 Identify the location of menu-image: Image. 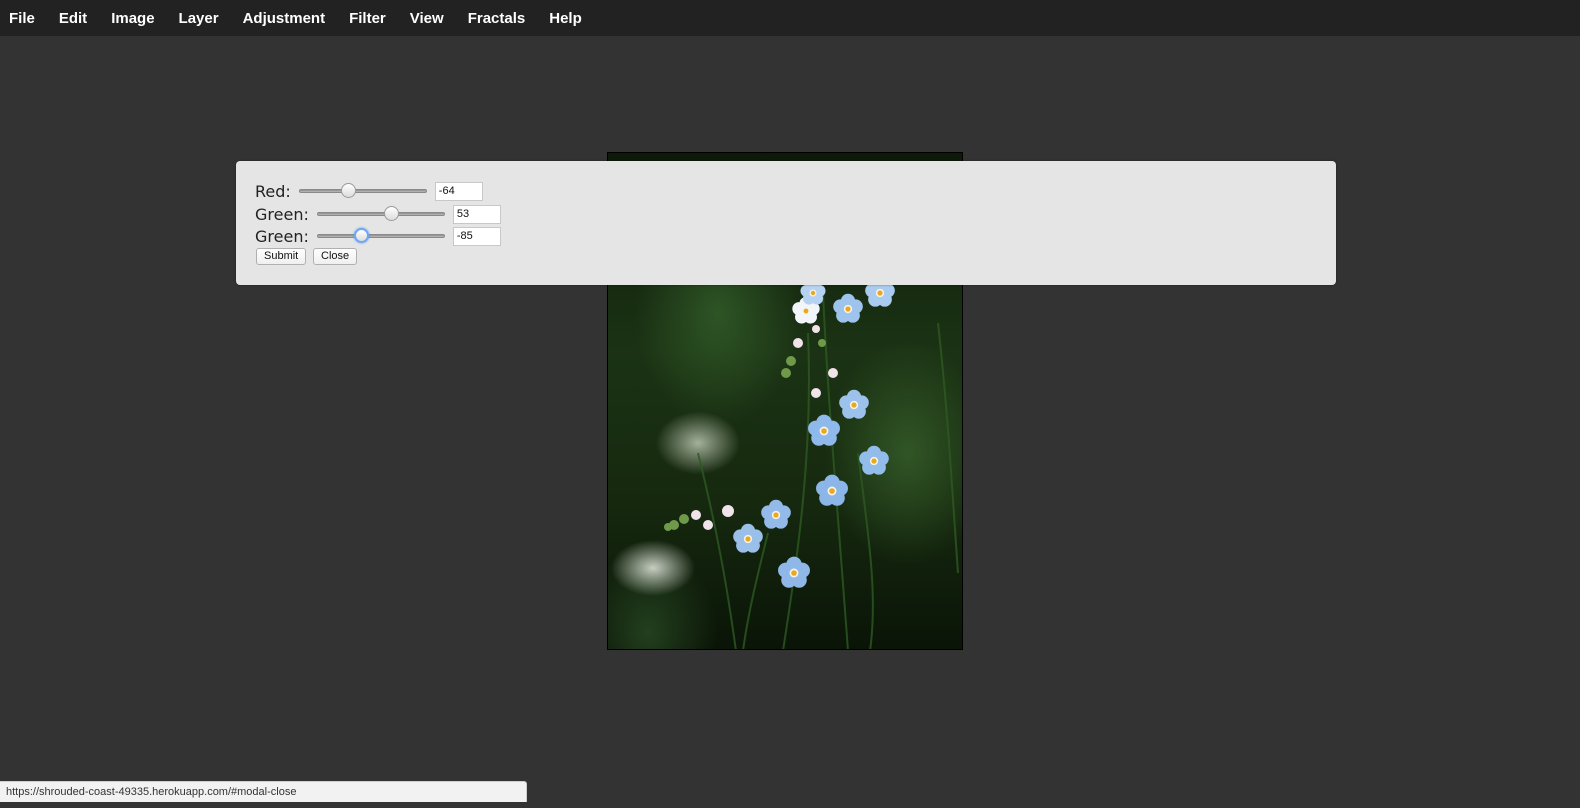
(132, 18).